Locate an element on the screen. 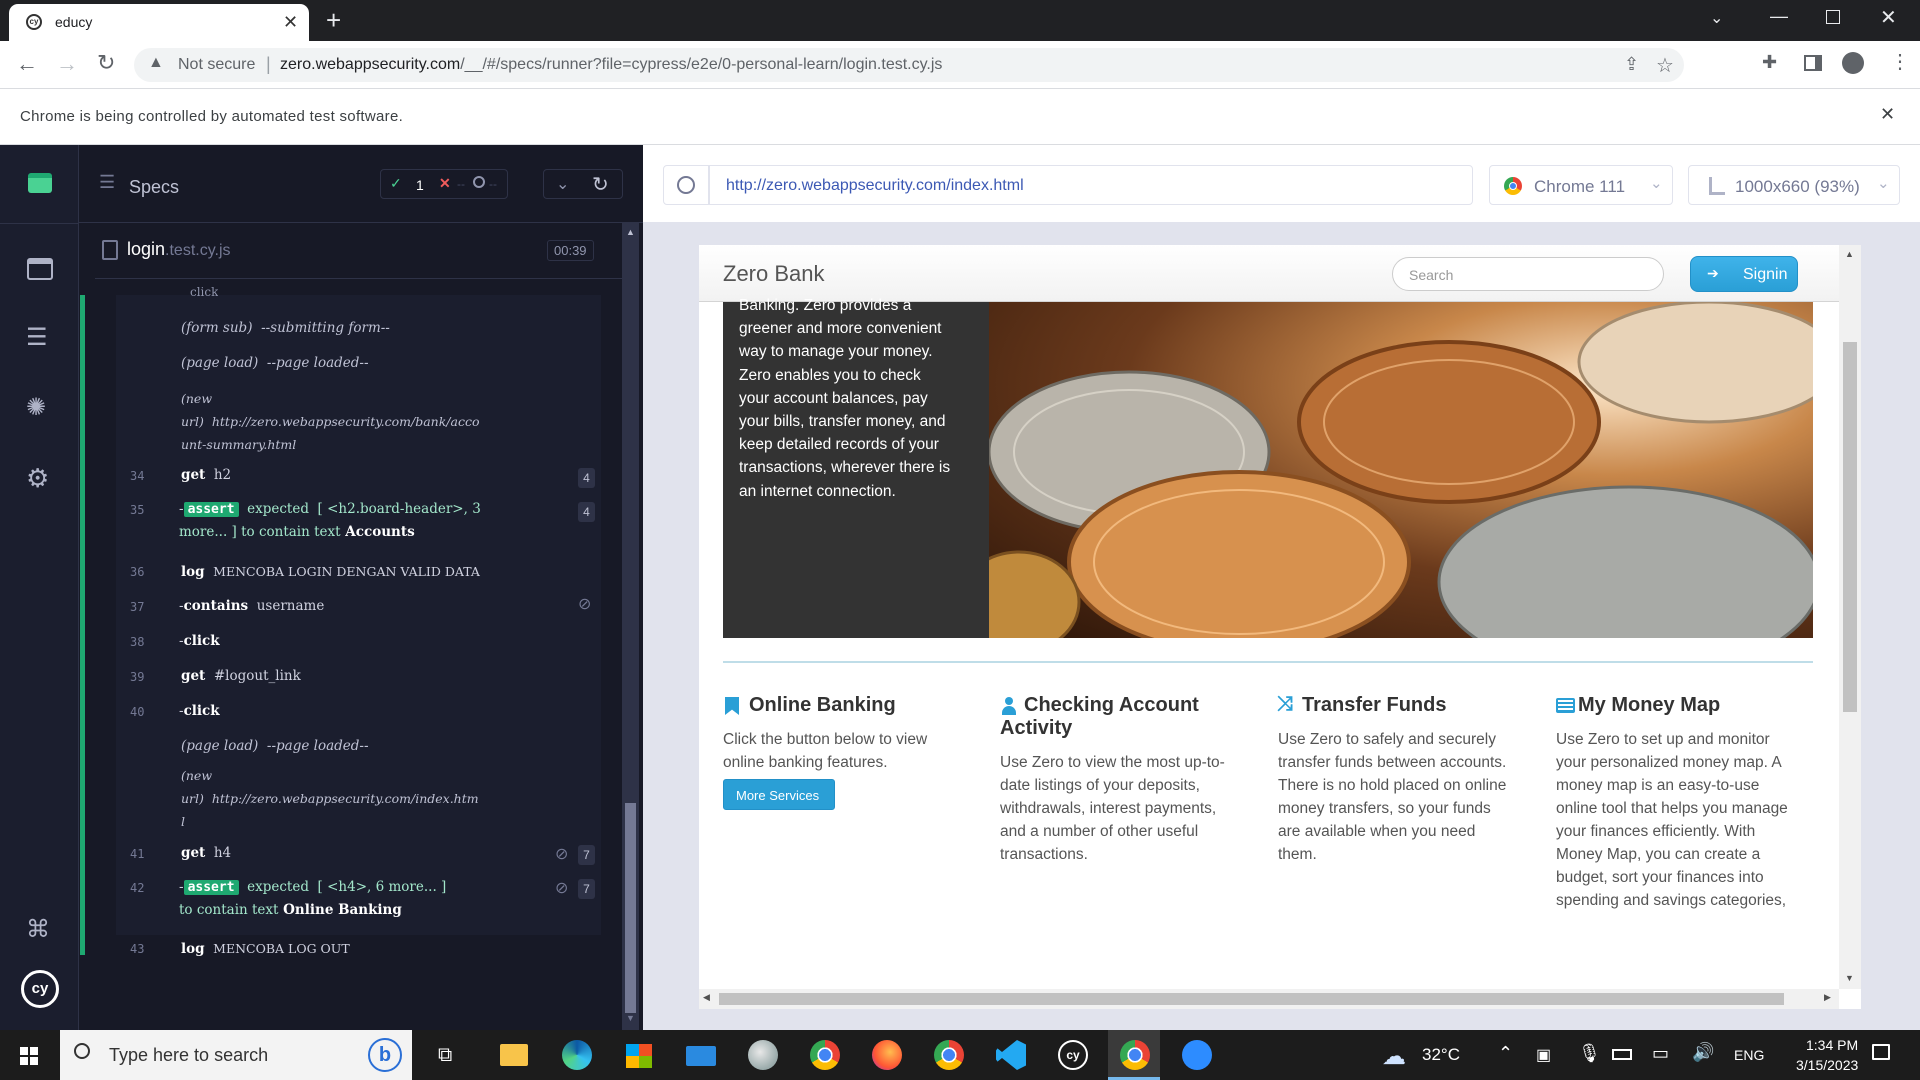 The height and width of the screenshot is (1080, 1920). zero-search-input: Search is located at coordinates (1528, 274).